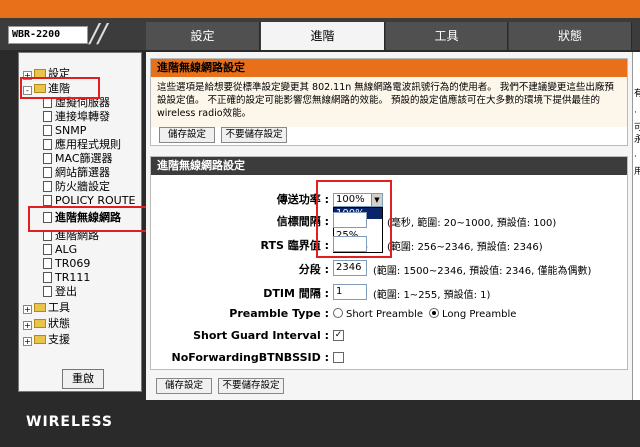  I want to click on sidebar-item-tr111: TR111, so click(66, 278).